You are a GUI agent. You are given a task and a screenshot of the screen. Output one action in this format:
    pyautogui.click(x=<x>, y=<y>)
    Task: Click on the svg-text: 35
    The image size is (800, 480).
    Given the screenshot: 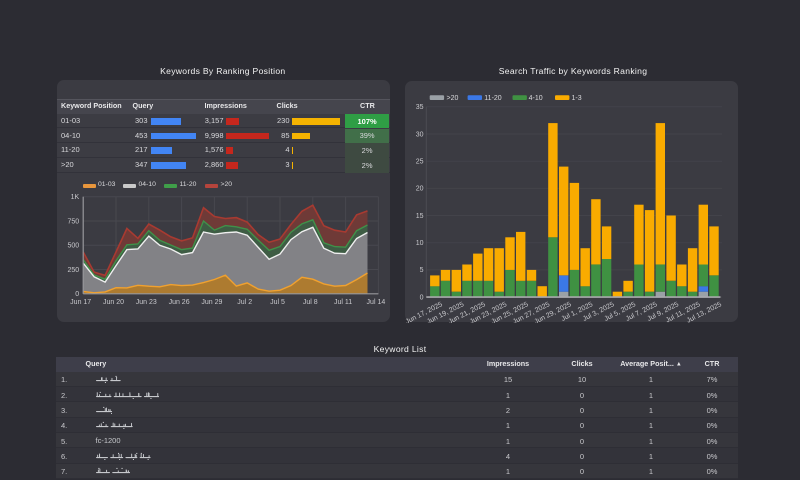 What is the action you would take?
    pyautogui.click(x=420, y=107)
    